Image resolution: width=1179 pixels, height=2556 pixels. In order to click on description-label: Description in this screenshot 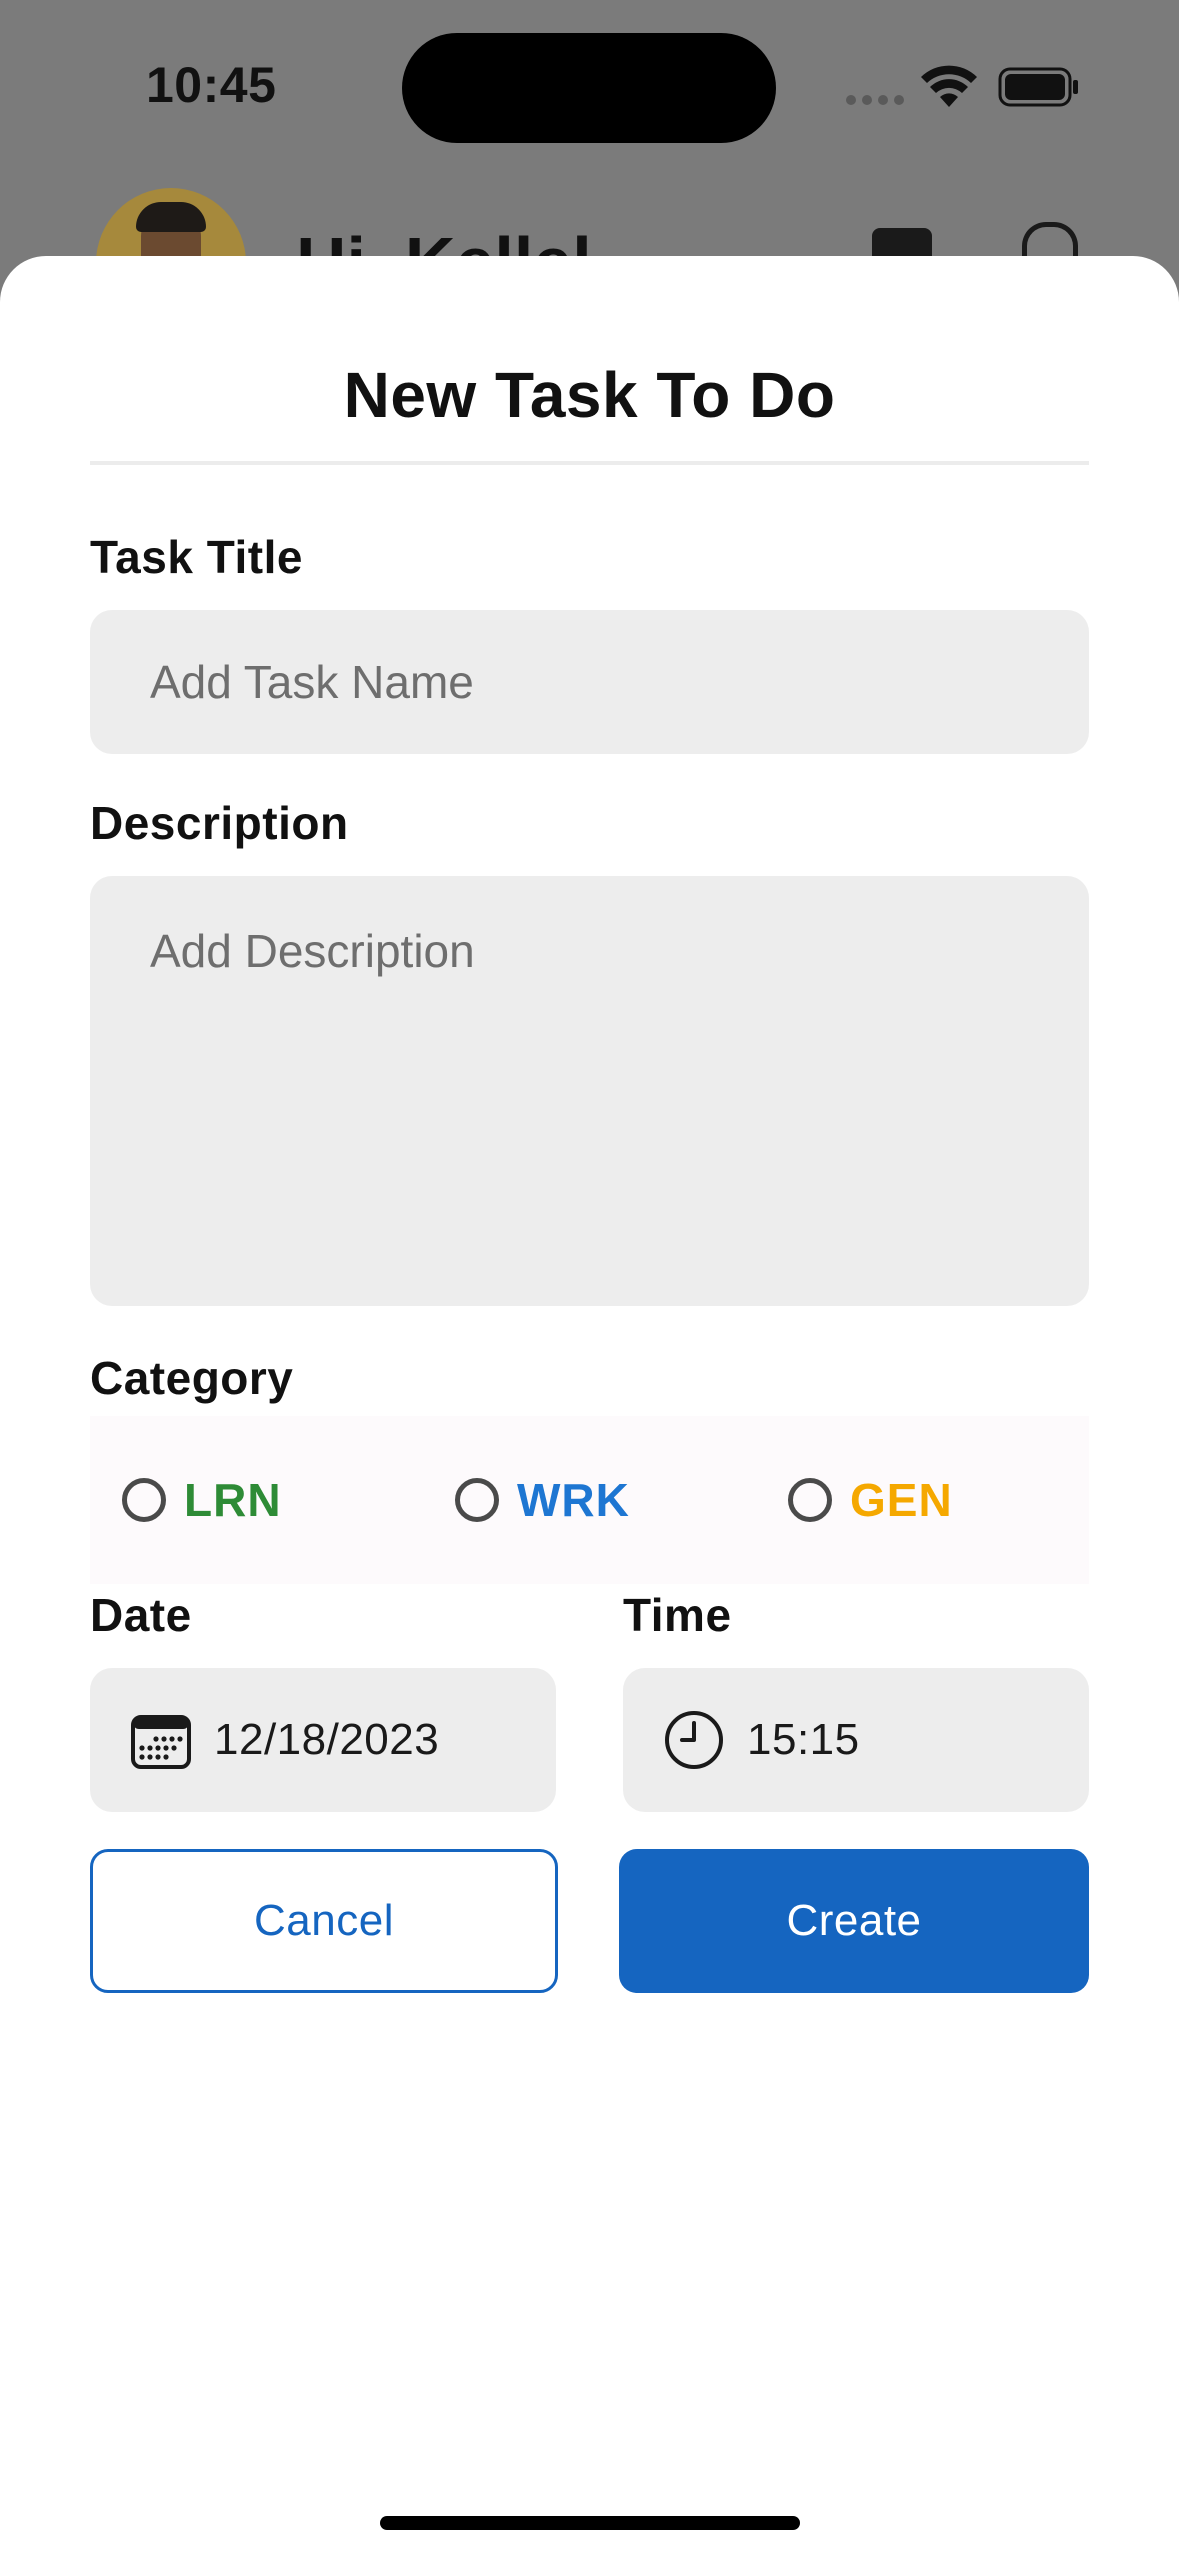, I will do `click(219, 823)`.